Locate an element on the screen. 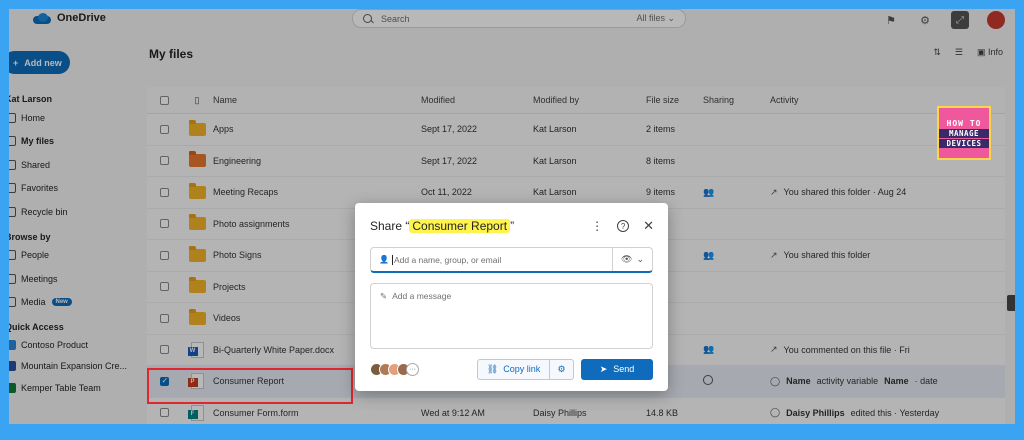 The width and height of the screenshot is (1024, 440). select-all-checkbox is located at coordinates (164, 100).